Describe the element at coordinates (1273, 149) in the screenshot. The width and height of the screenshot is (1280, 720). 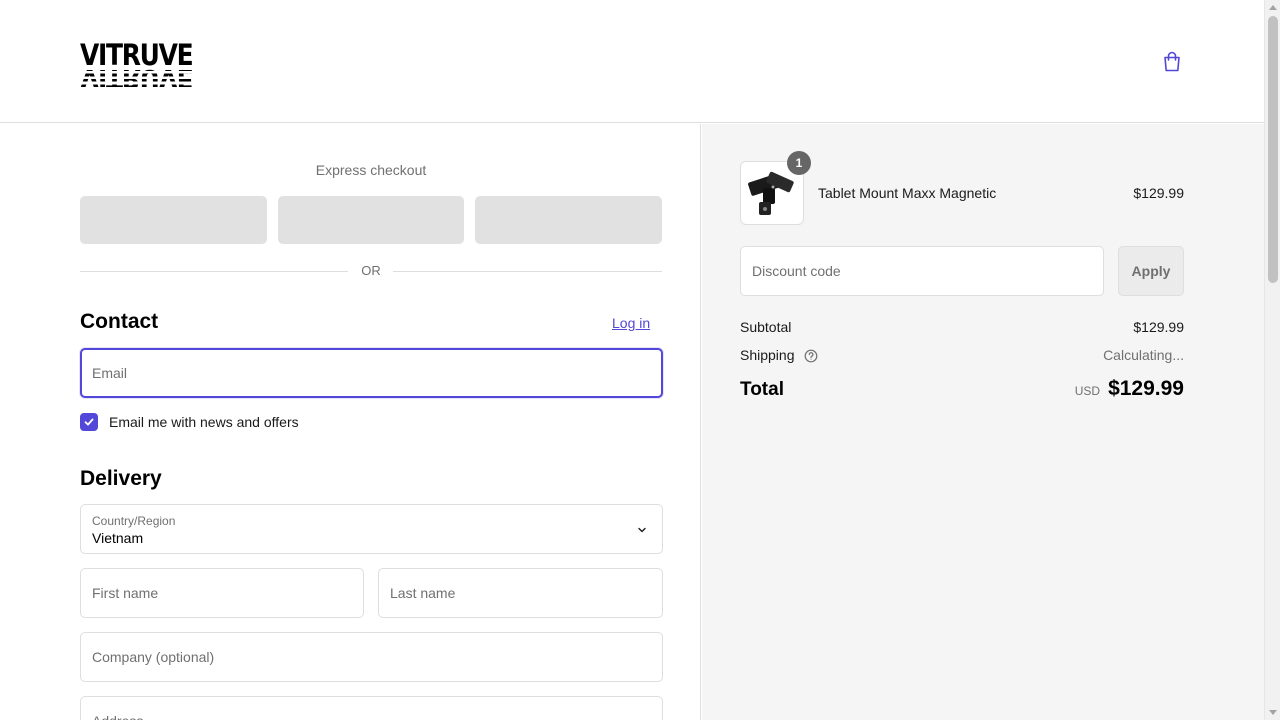
I see `scrollbar-thumb` at that location.